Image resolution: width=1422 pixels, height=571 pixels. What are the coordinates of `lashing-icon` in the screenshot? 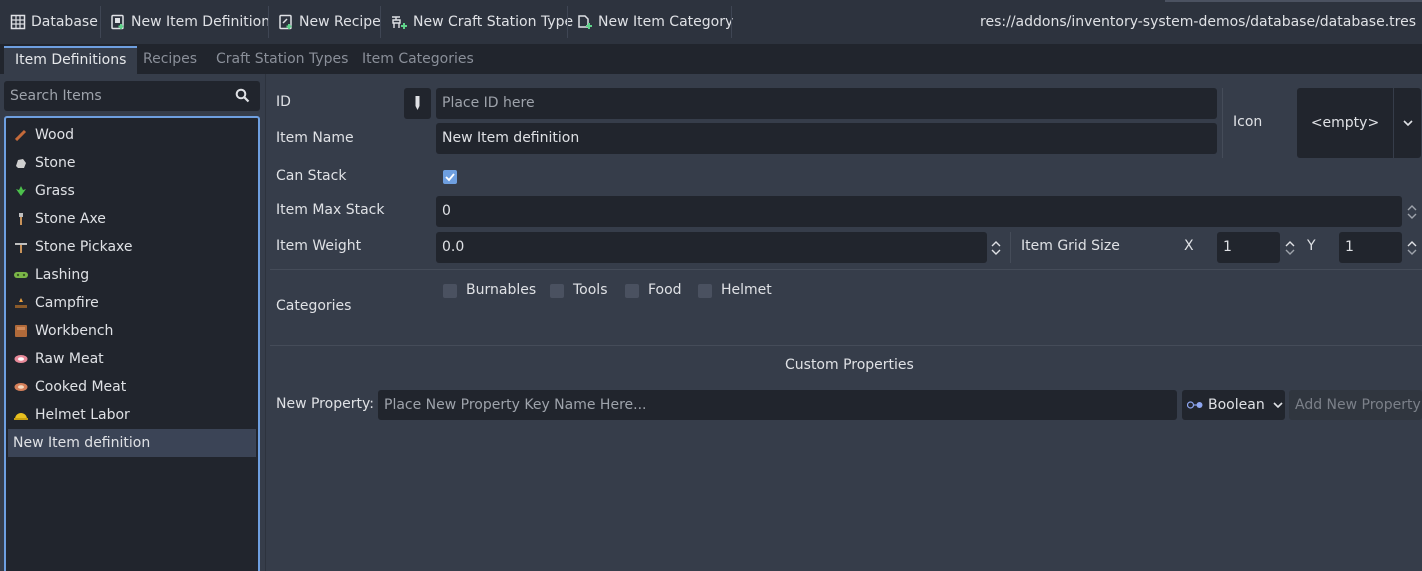 It's located at (21, 275).